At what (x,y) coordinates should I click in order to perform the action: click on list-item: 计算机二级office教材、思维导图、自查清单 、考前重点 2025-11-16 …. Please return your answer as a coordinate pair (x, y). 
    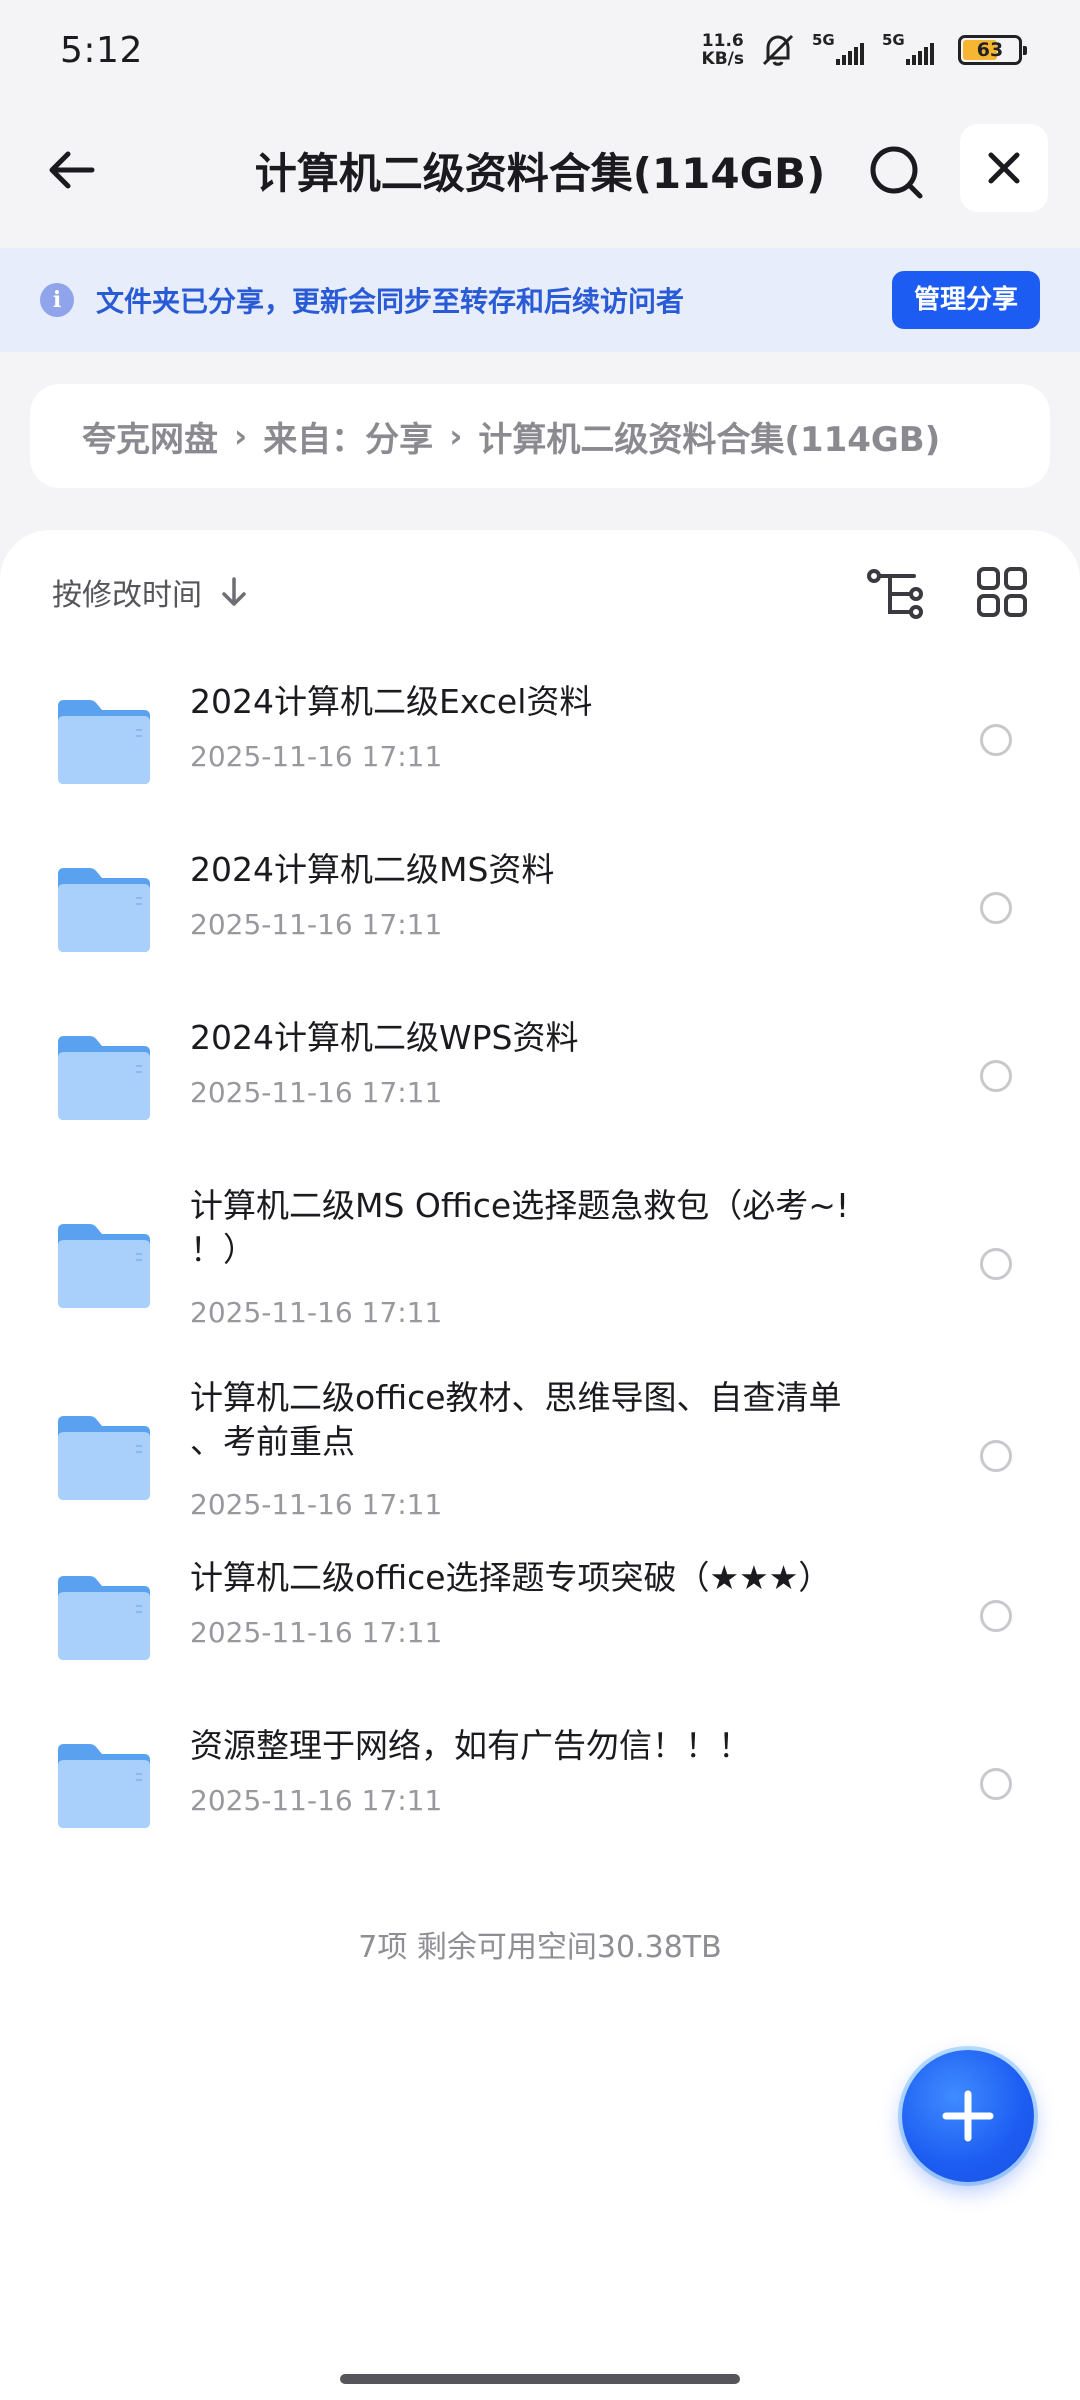
    Looking at the image, I should click on (540, 1456).